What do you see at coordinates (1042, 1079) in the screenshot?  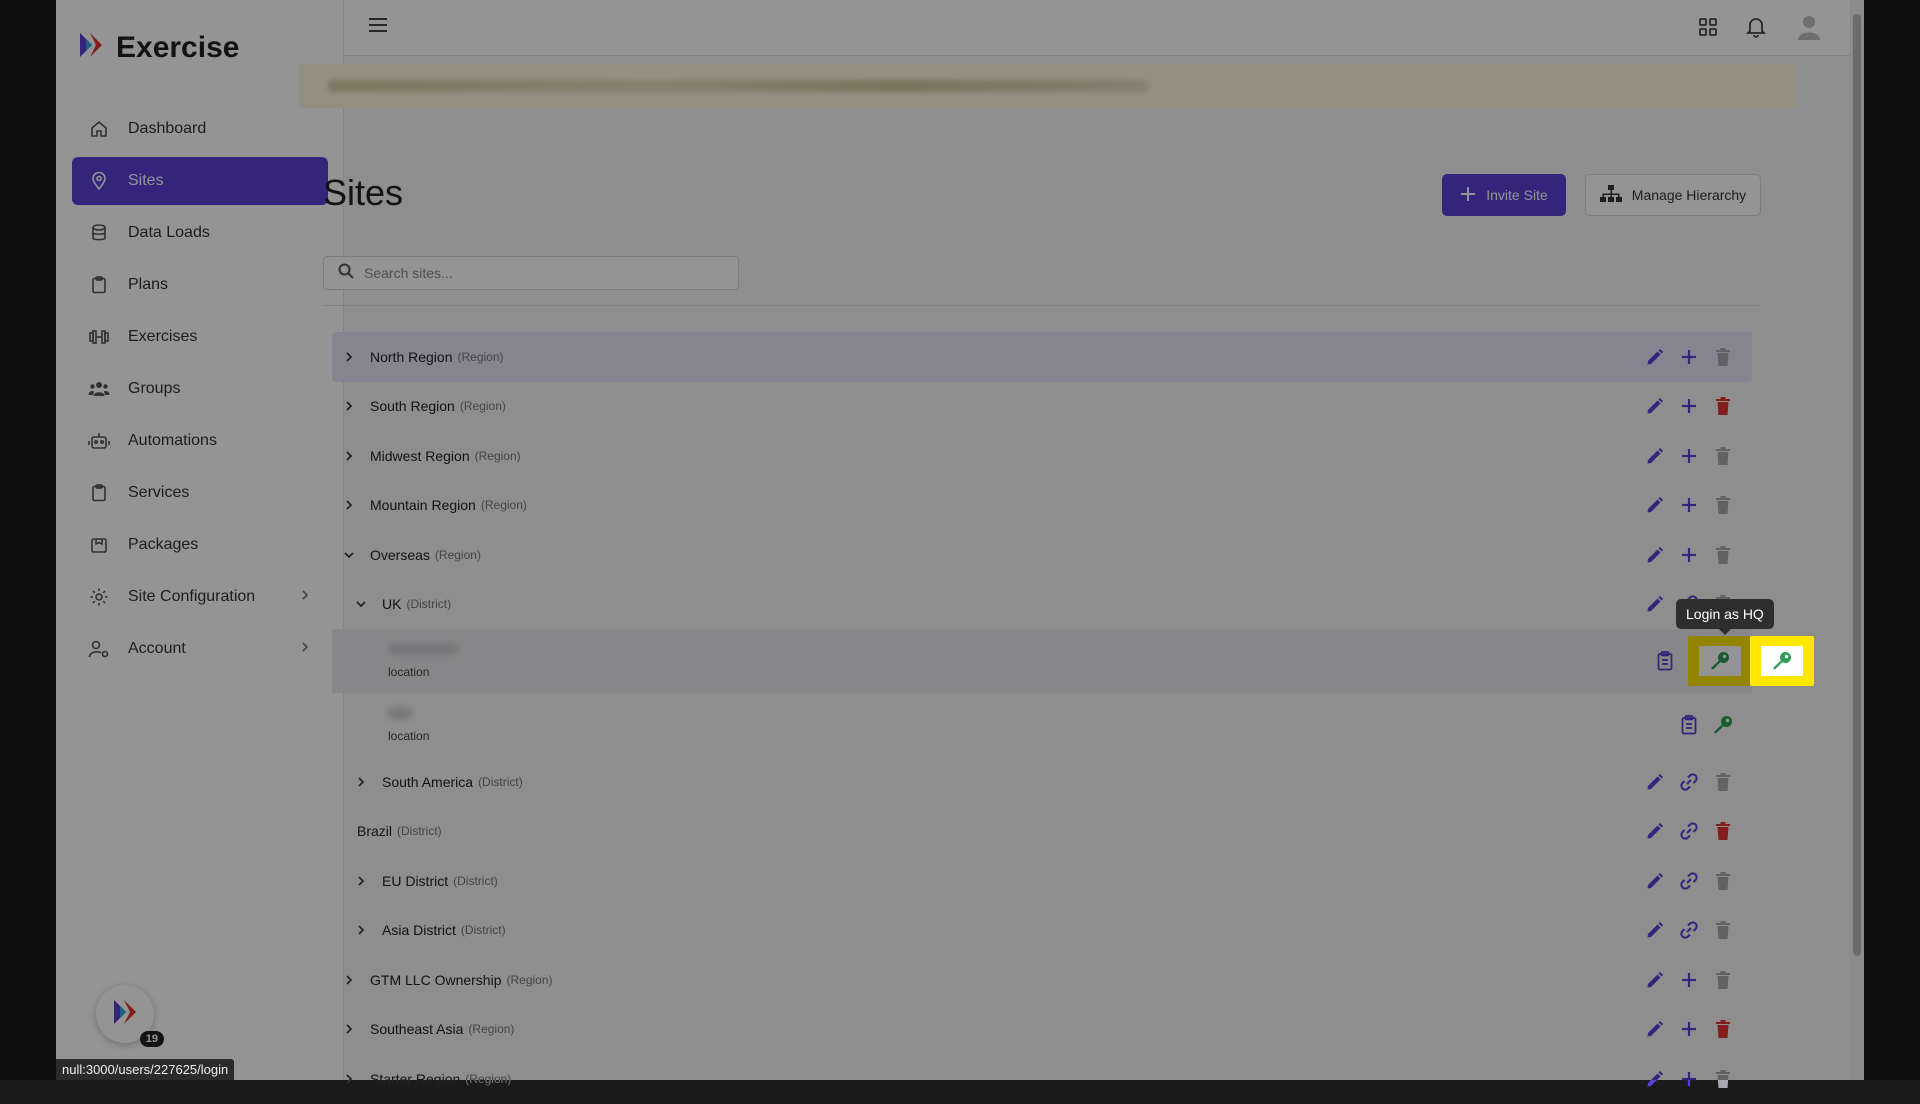 I see `tree-row: Starter Region(Region)` at bounding box center [1042, 1079].